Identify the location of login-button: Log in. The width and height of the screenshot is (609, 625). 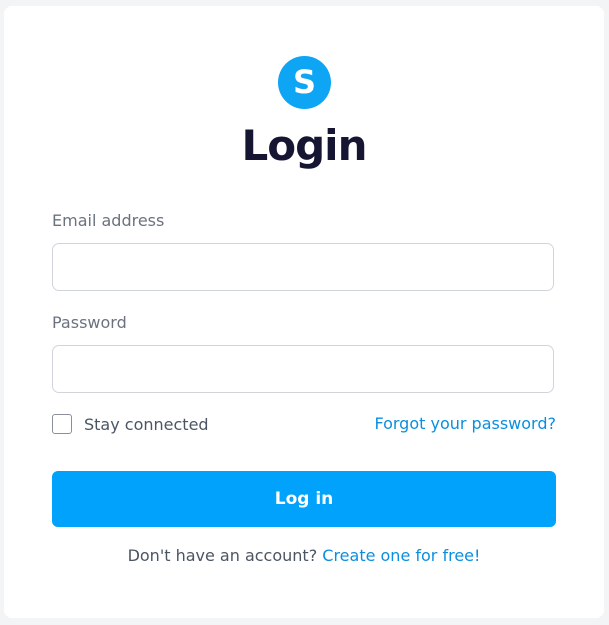
(304, 499).